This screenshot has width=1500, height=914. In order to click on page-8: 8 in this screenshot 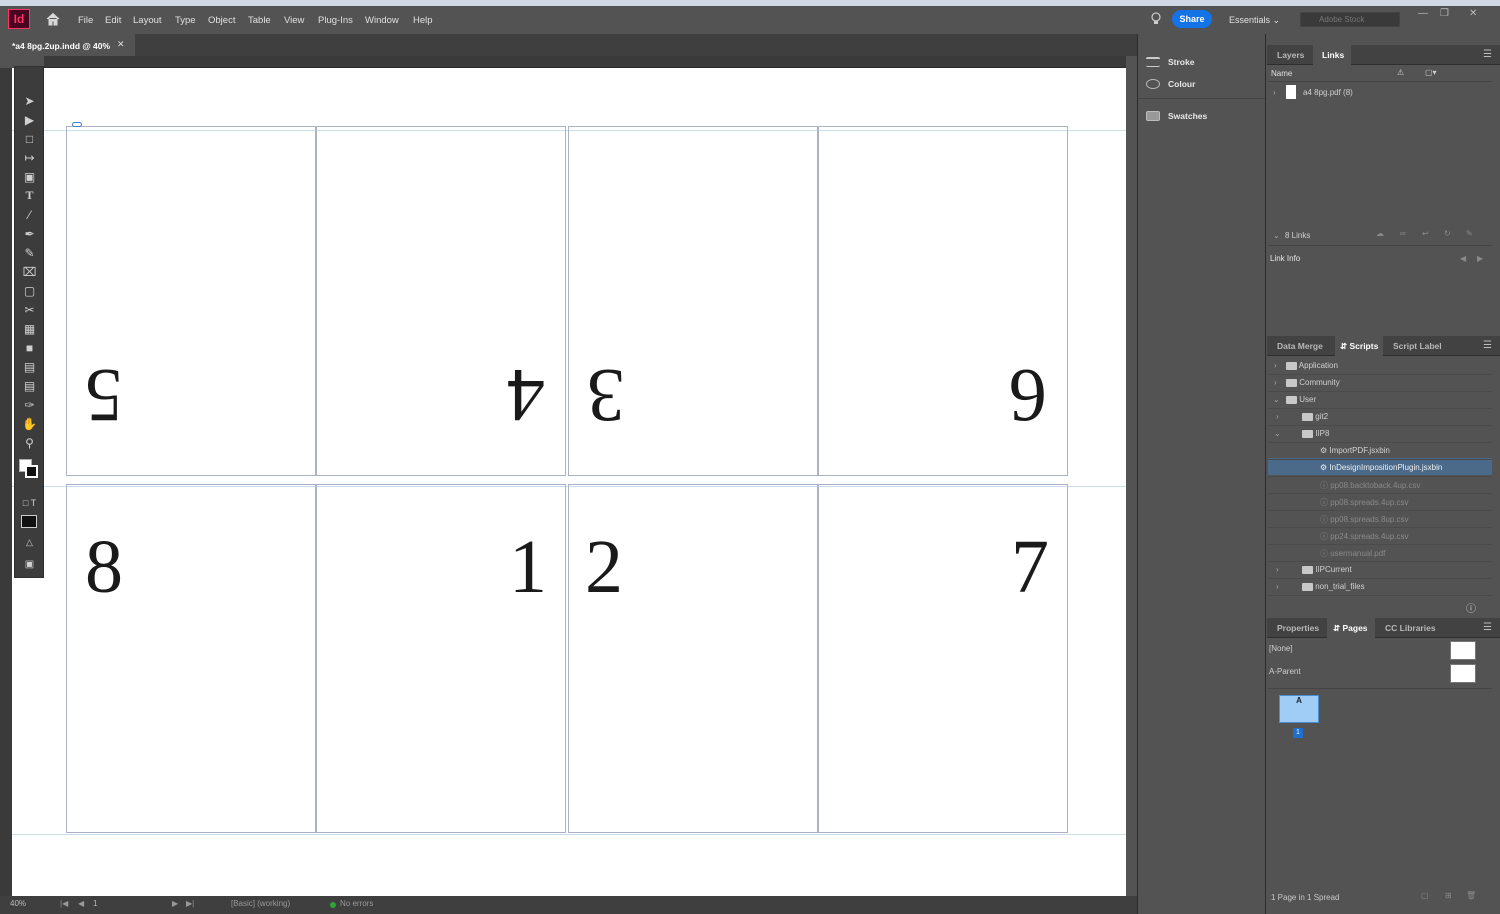, I will do `click(191, 658)`.